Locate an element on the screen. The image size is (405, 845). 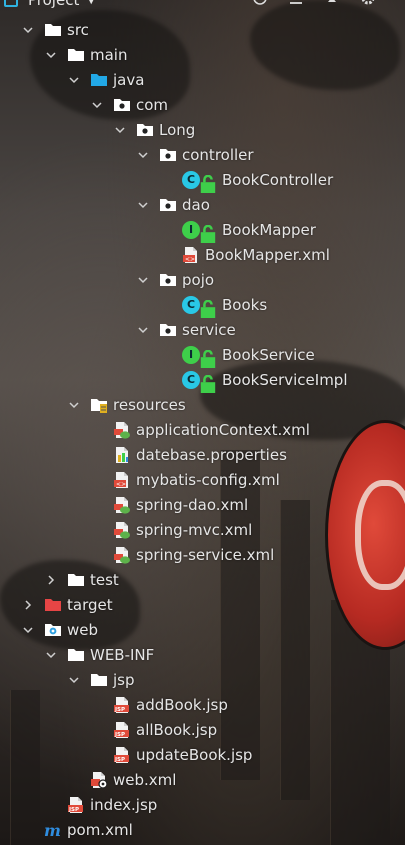
tree-node-web-xml: web.xml is located at coordinates (122, 779).